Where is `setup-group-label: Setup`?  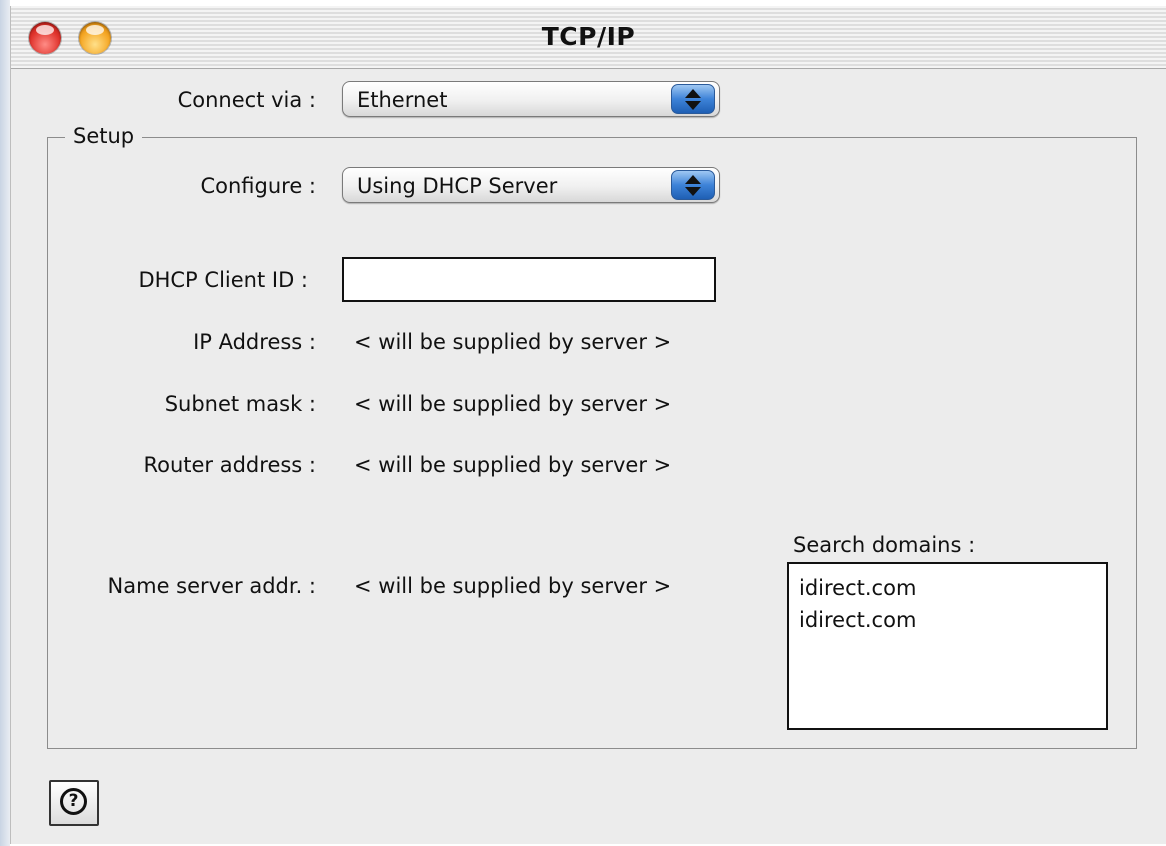
setup-group-label: Setup is located at coordinates (104, 136).